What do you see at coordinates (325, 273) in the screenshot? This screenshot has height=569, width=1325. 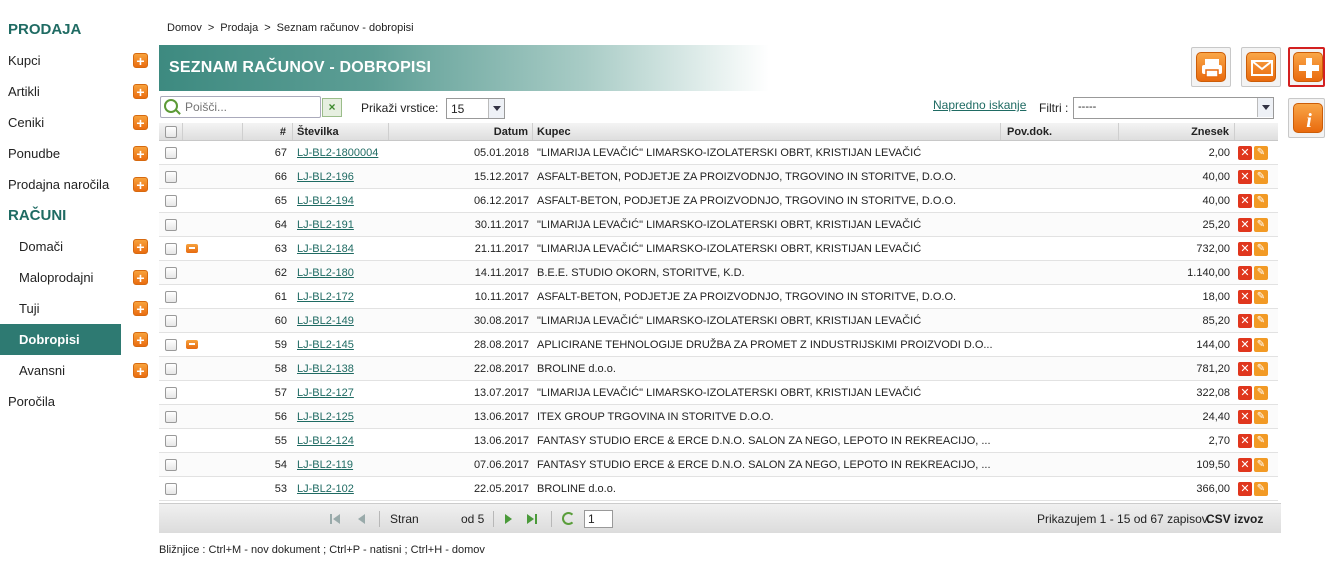 I see `invoice-number-link: LJ-BL2-180` at bounding box center [325, 273].